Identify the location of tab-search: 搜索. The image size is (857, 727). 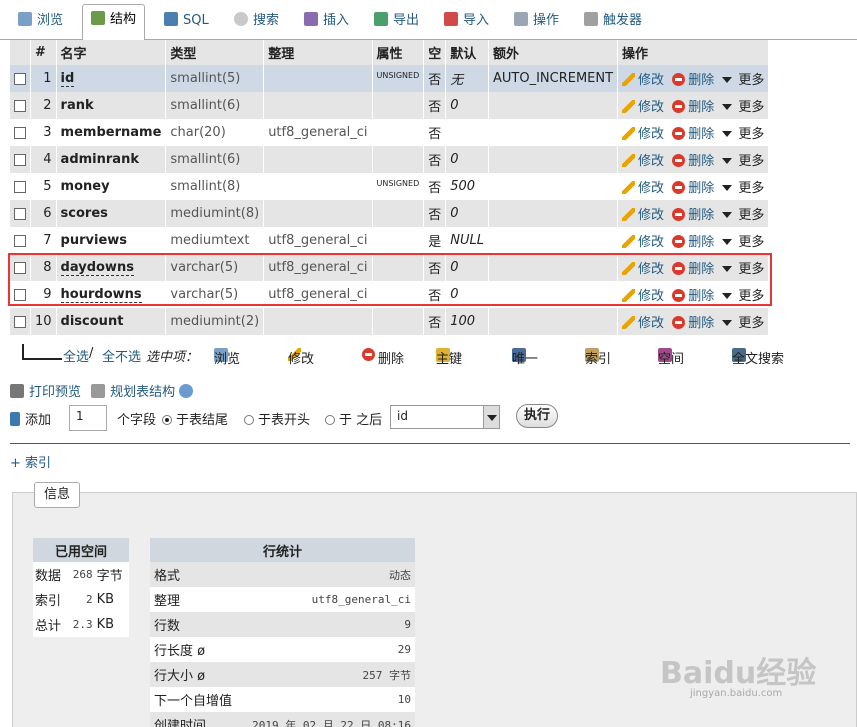
(256, 21).